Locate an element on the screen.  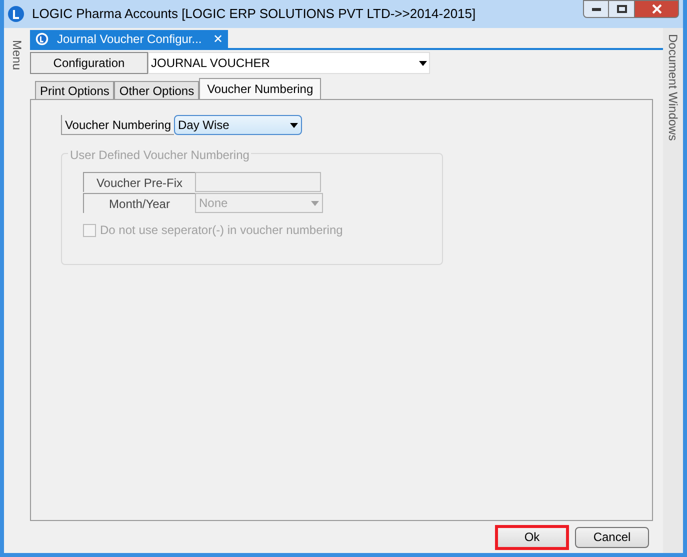
menu-panel-tab: Menu is located at coordinates (17, 55).